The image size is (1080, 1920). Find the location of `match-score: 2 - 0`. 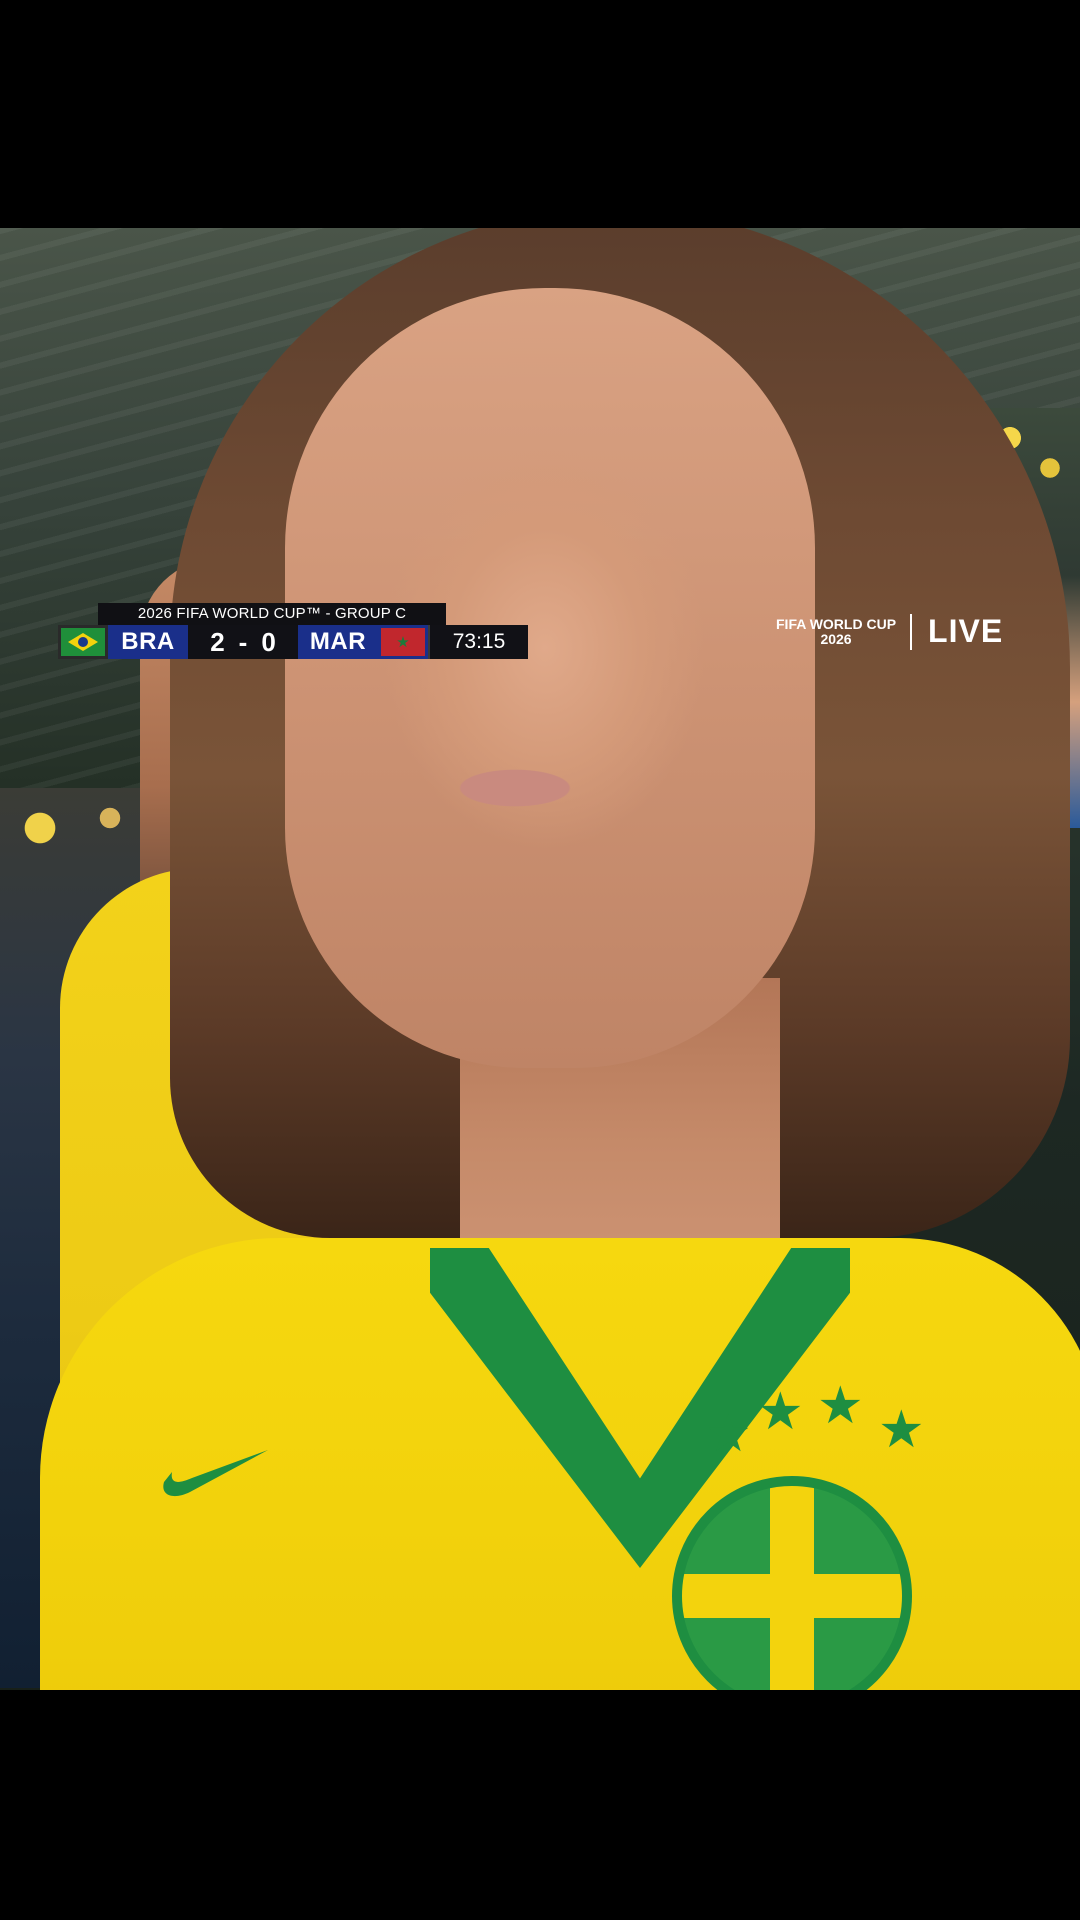

match-score: 2 - 0 is located at coordinates (243, 642).